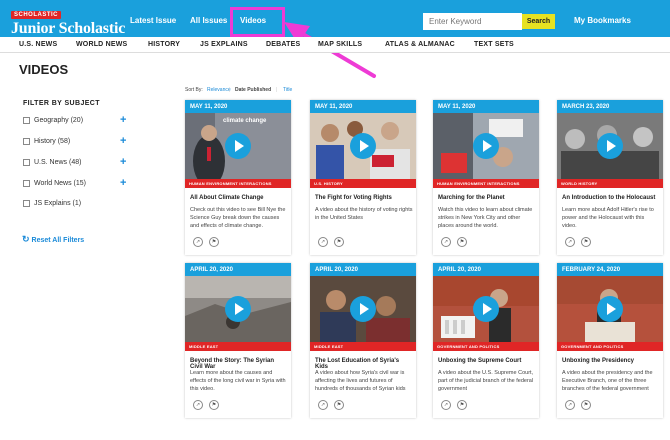 This screenshot has height=440, width=670. I want to click on sort-label: Sort By:, so click(194, 90).